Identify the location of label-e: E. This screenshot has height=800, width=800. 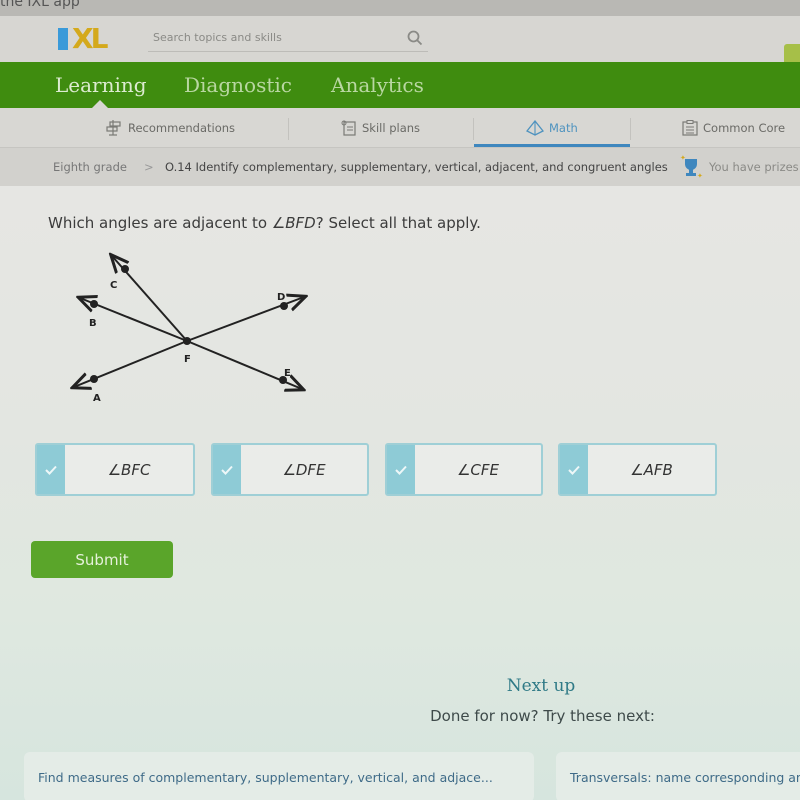
(287, 373).